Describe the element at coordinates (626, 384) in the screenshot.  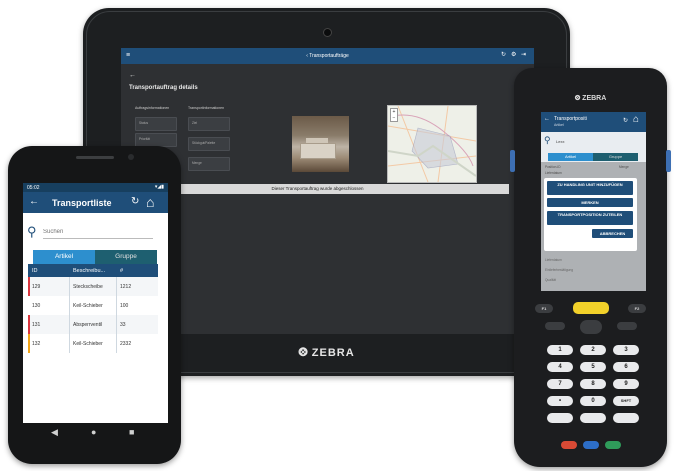
I see `key-9: 9` at that location.